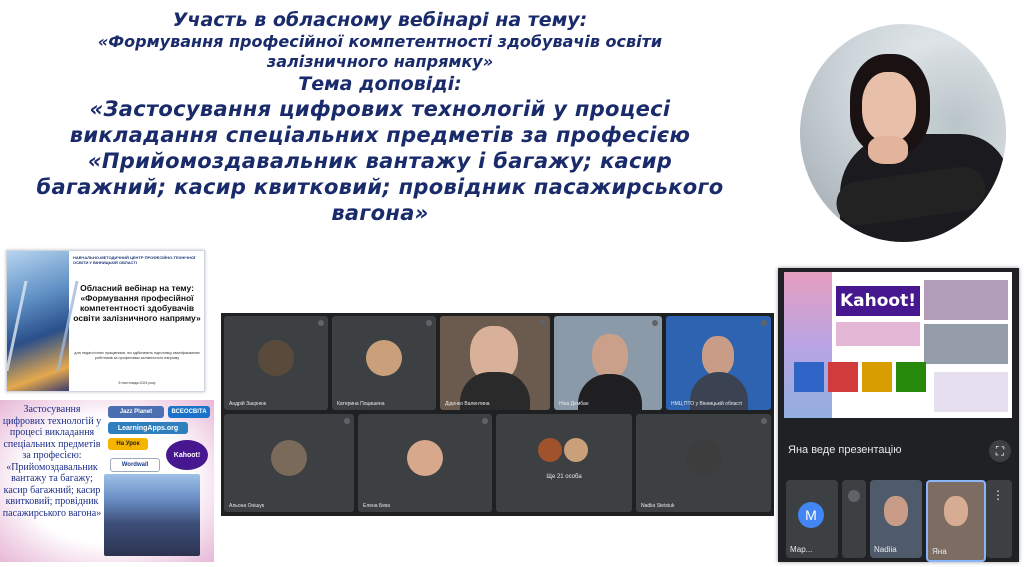 The height and width of the screenshot is (567, 1024). I want to click on presenting-label: Яна веде презентацію, so click(845, 450).